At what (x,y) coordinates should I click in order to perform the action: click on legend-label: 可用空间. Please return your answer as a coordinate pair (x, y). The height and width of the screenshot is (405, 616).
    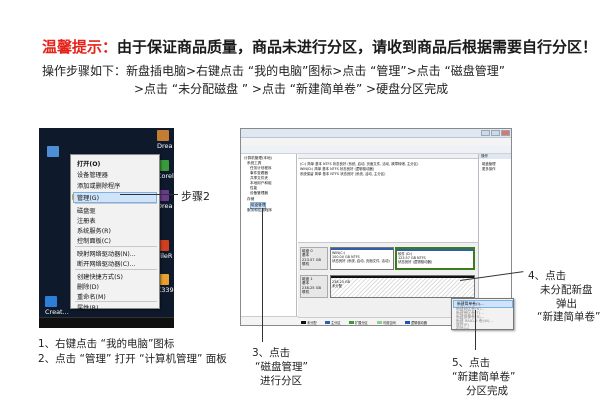
    Looking at the image, I should click on (389, 323).